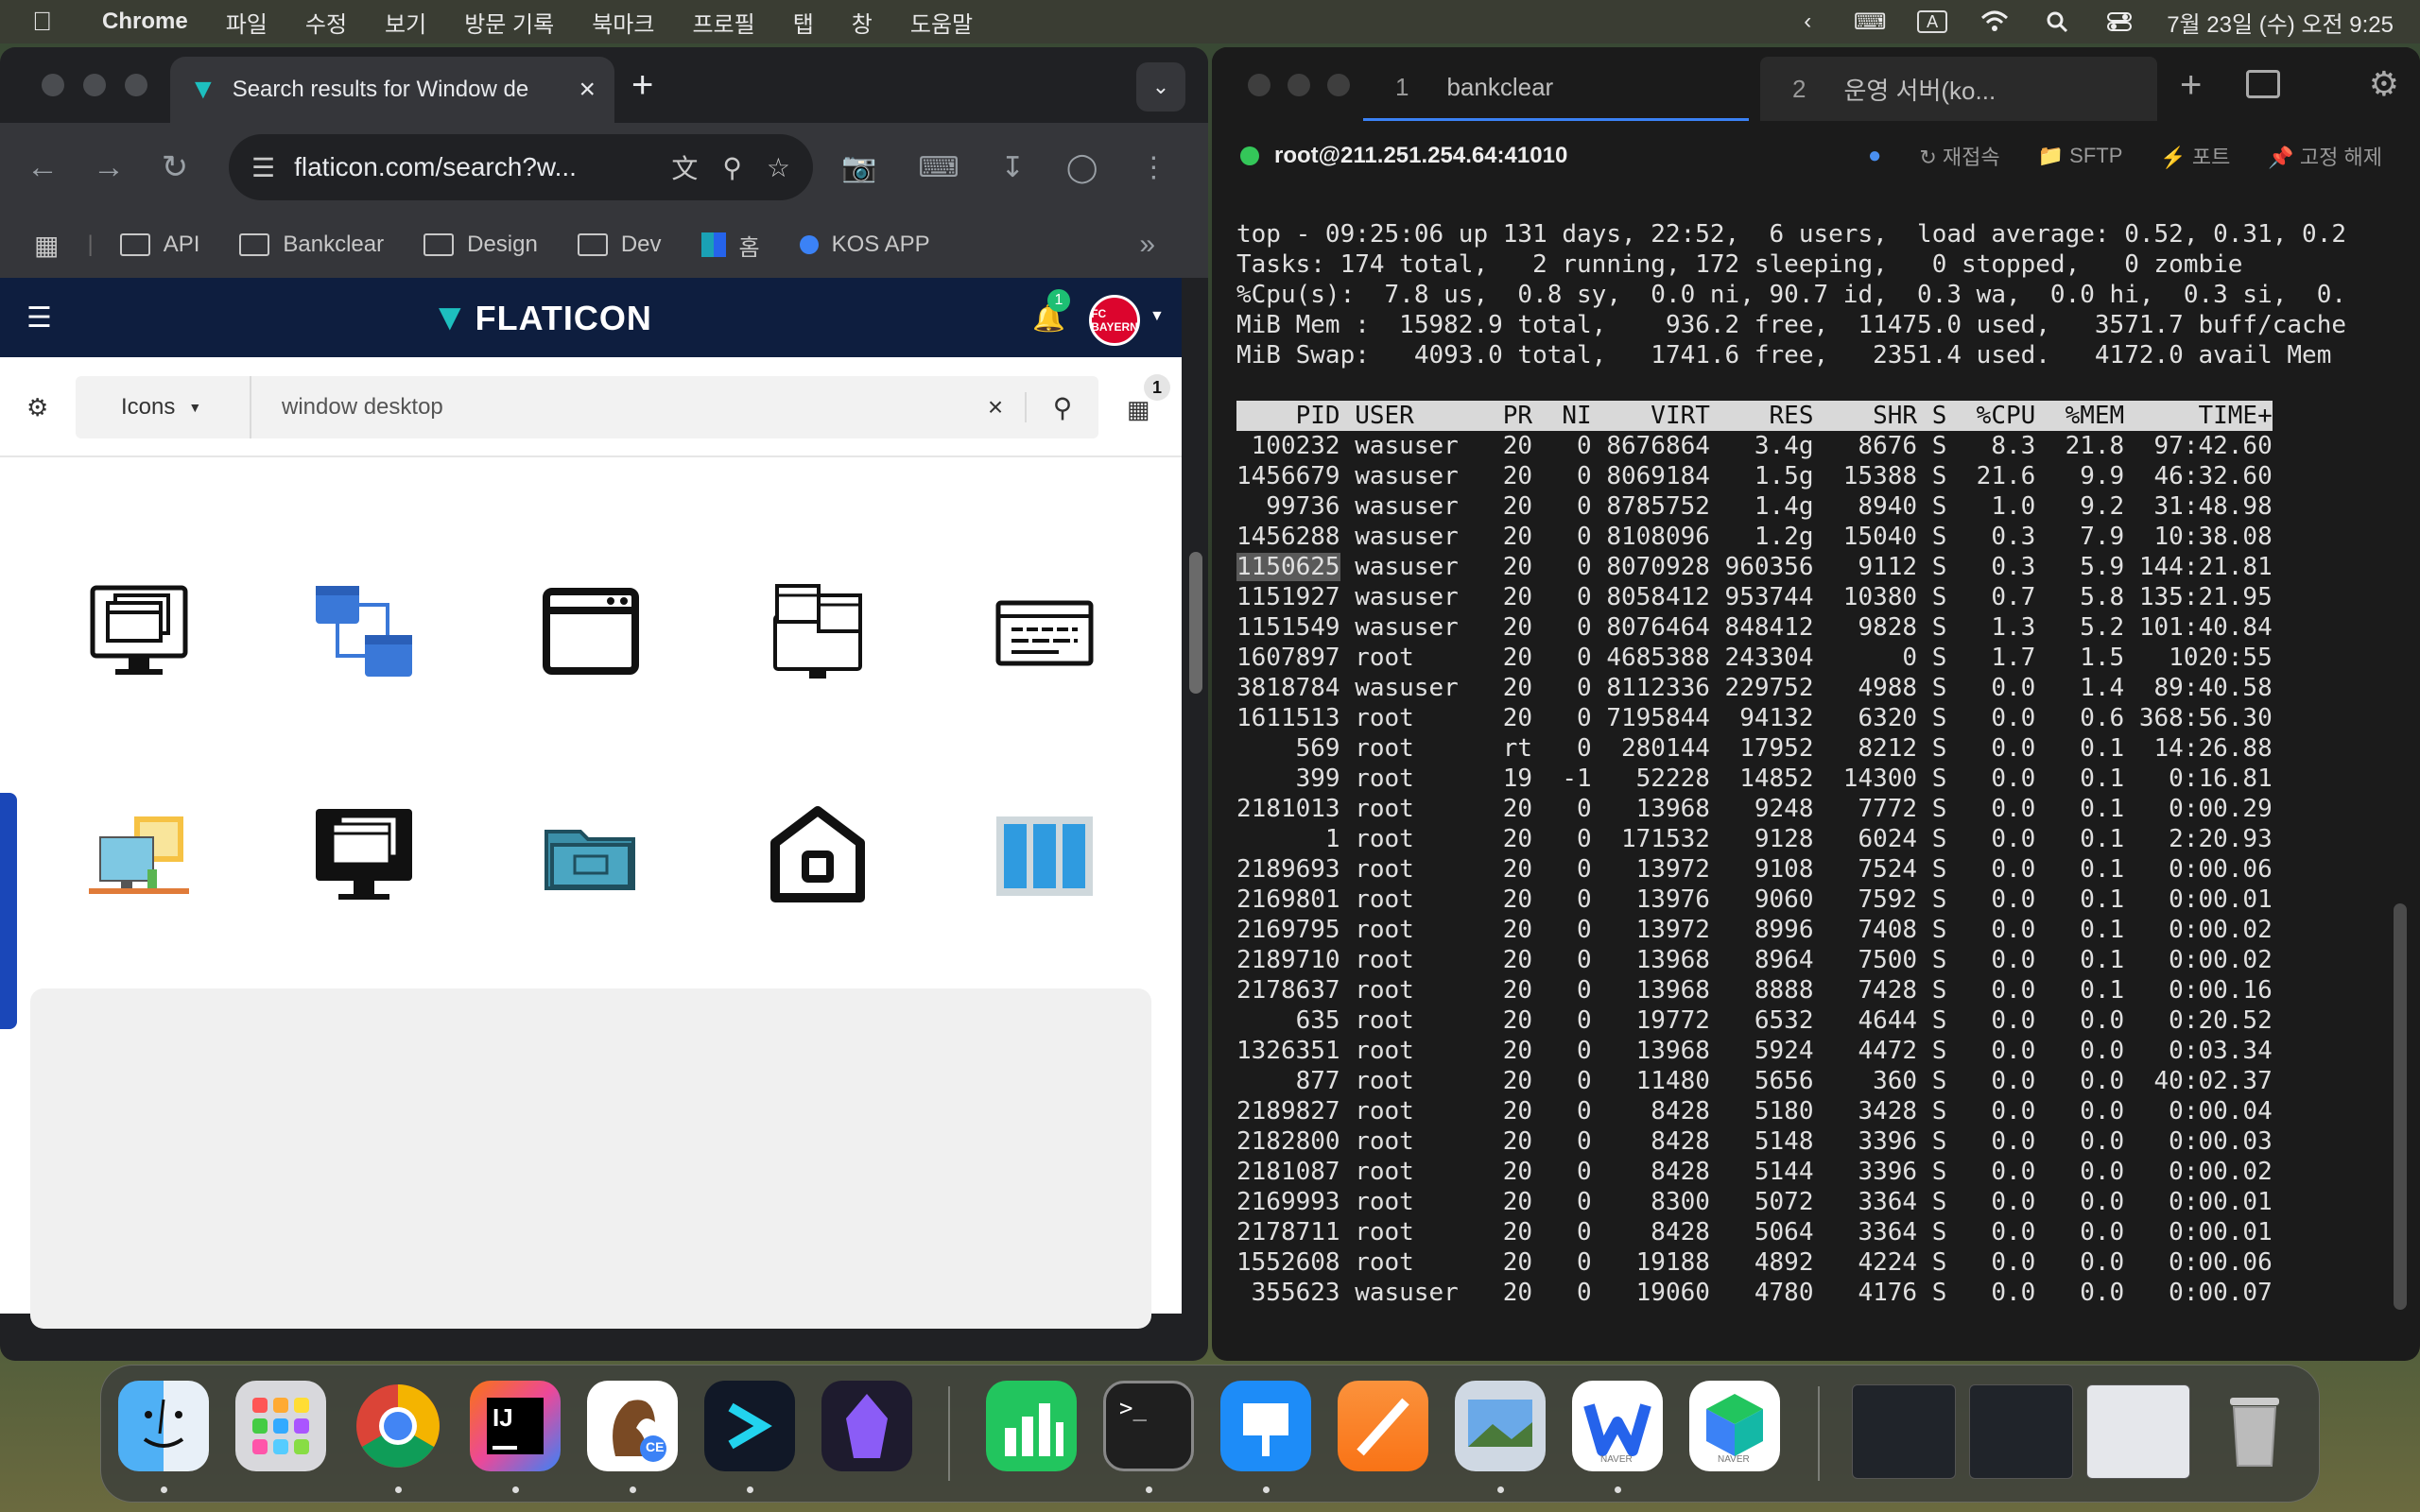 This screenshot has width=2420, height=1512. I want to click on bookmark-design: Design, so click(481, 245).